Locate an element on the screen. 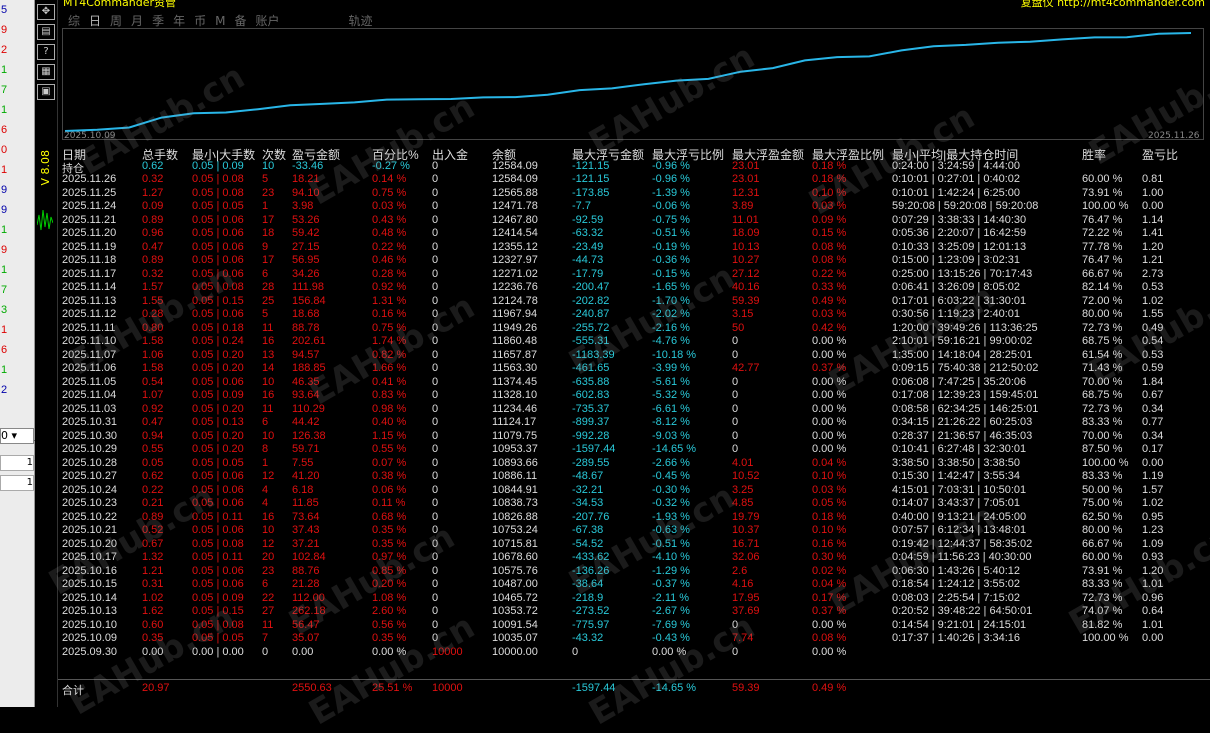 This screenshot has width=1210, height=733. table-cell: 0.05 | 0.20 is located at coordinates (218, 368).